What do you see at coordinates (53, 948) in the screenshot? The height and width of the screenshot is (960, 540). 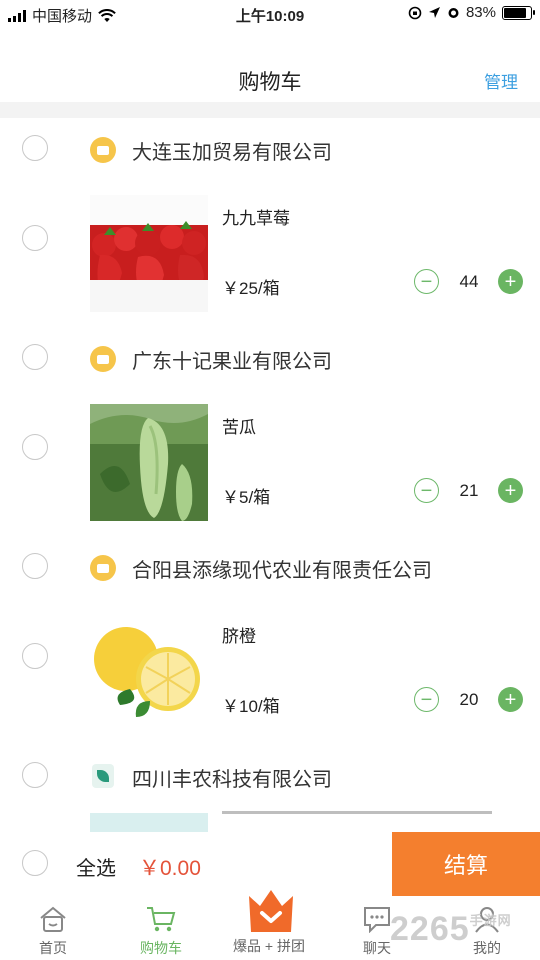 I see `tab-label: 首页` at bounding box center [53, 948].